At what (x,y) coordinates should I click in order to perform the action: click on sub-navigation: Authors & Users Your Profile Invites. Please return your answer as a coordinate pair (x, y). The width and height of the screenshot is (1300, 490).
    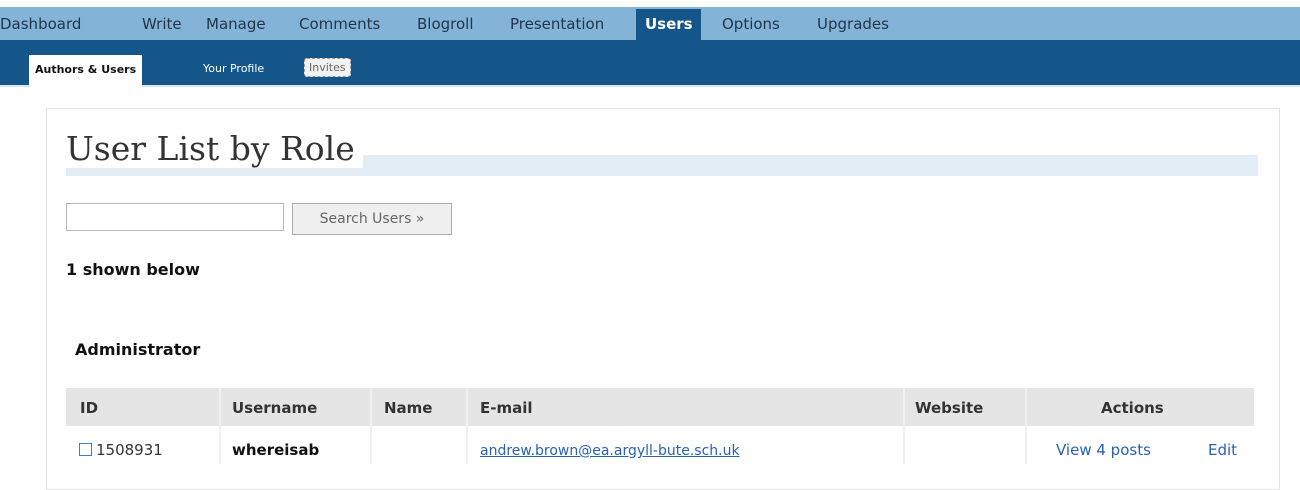
    Looking at the image, I should click on (650, 63).